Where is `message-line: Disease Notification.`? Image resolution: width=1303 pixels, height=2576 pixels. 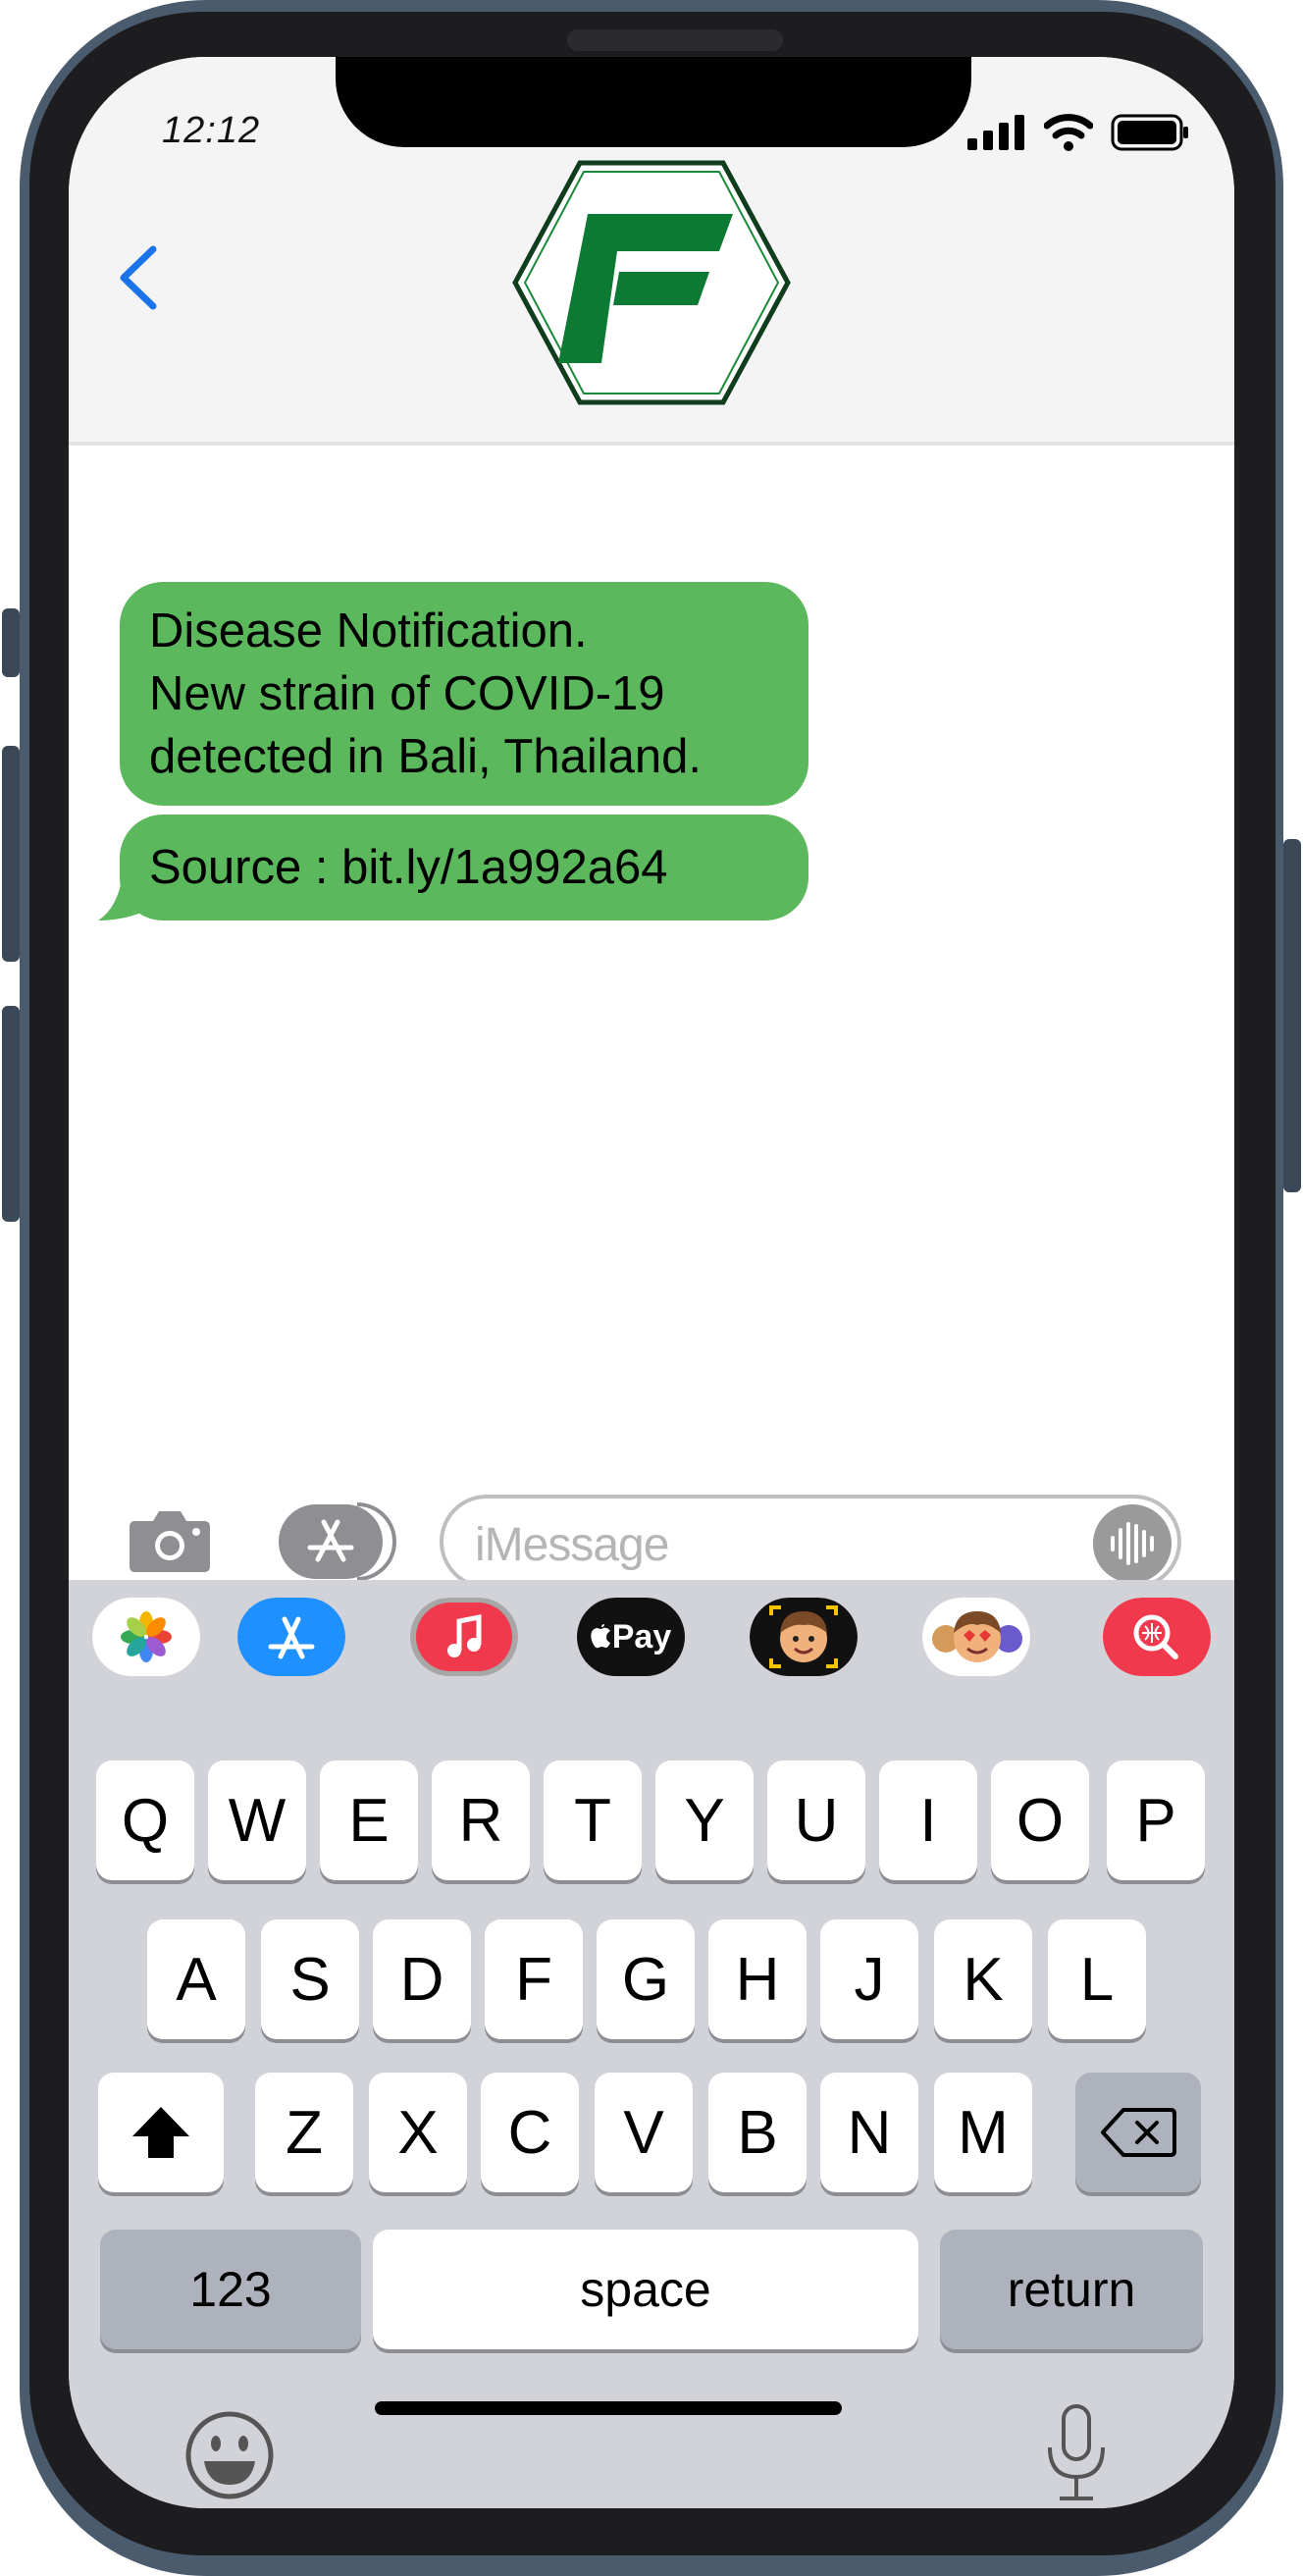
message-line: Disease Notification. is located at coordinates (368, 631).